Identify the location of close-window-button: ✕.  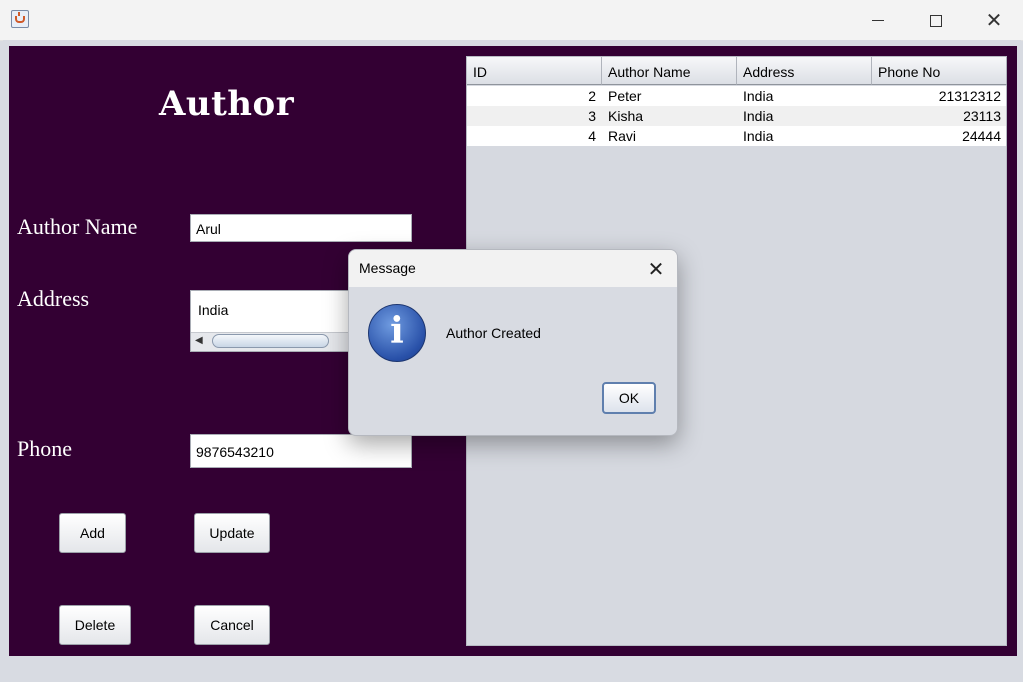
(994, 20).